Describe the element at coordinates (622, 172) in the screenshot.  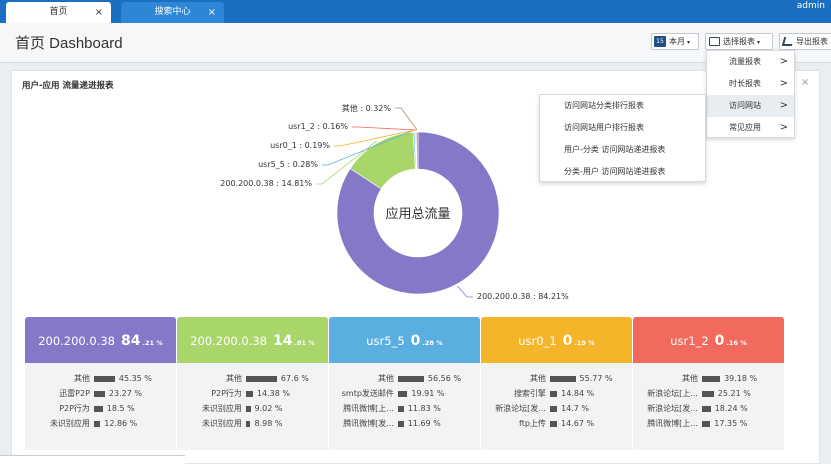
I see `submenu-item: 分类-用户 访问网站递进报表` at that location.